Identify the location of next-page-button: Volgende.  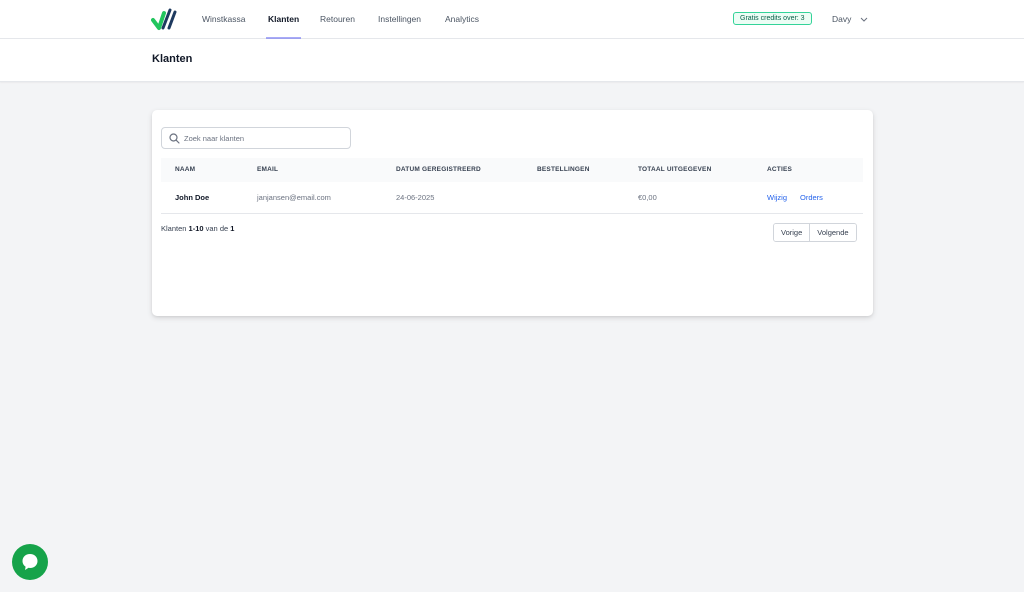
(832, 232).